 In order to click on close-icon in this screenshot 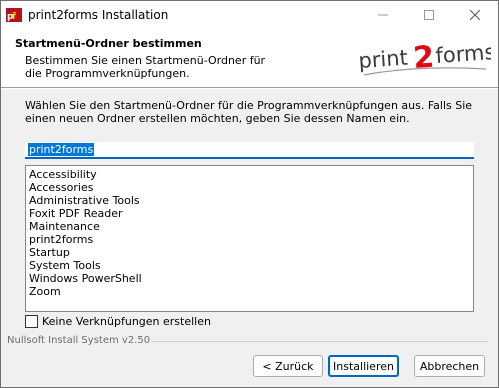, I will do `click(475, 15)`.